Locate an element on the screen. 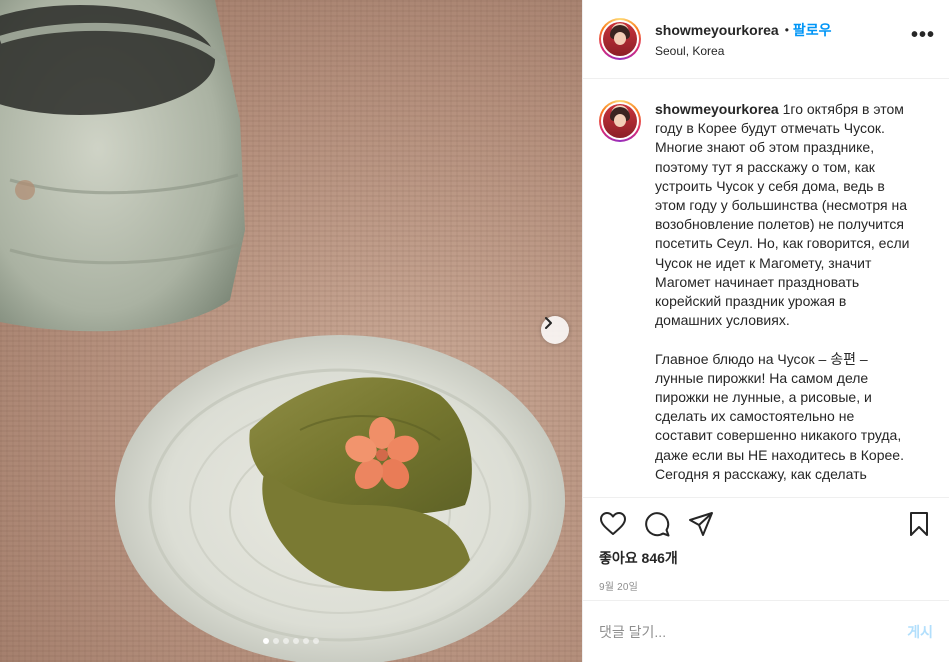 This screenshot has width=949, height=662. carousel-indicator is located at coordinates (291, 641).